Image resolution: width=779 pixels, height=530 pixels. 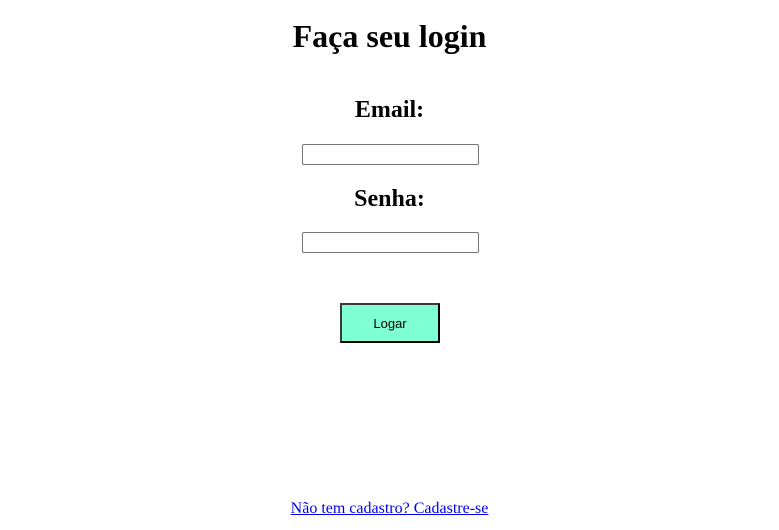 I want to click on signup-footer: Não tem cadastro? Cadastre-se, so click(x=389, y=509).